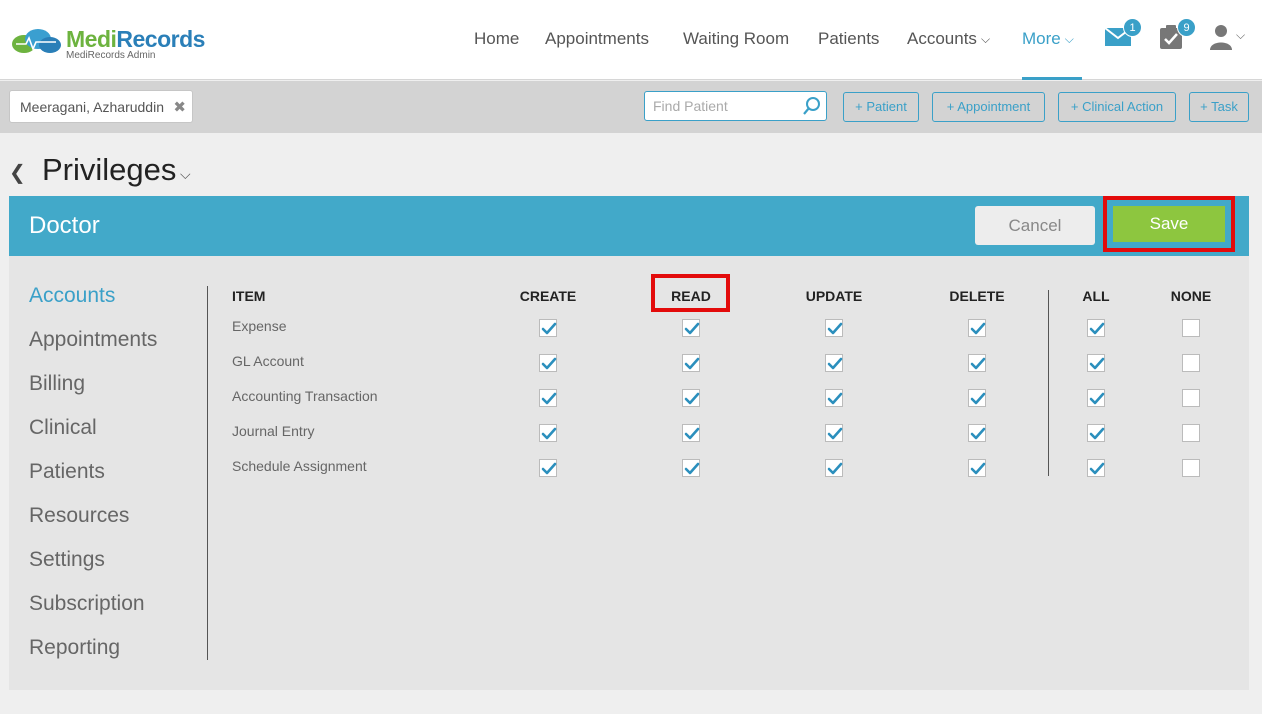  I want to click on cancel-button: Cancel, so click(1035, 225).